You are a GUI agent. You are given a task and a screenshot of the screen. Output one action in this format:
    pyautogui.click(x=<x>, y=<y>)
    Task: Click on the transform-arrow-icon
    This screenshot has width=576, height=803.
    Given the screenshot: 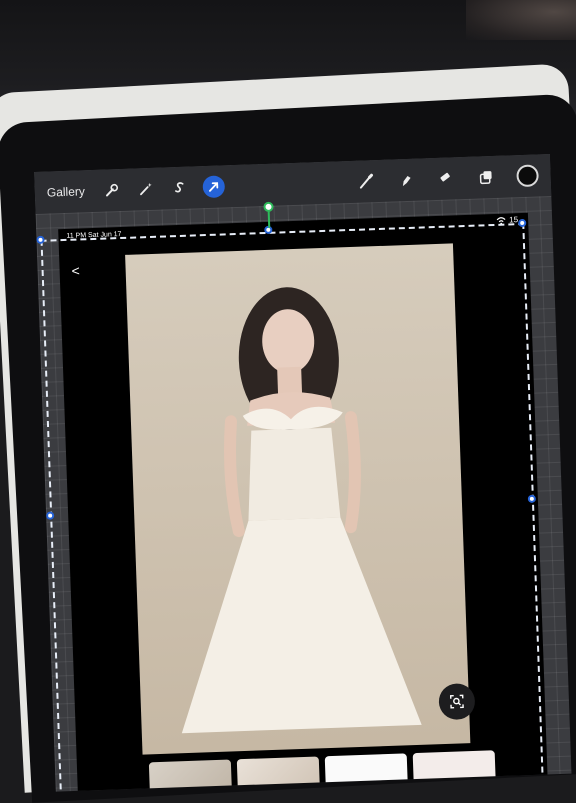 What is the action you would take?
    pyautogui.click(x=214, y=187)
    